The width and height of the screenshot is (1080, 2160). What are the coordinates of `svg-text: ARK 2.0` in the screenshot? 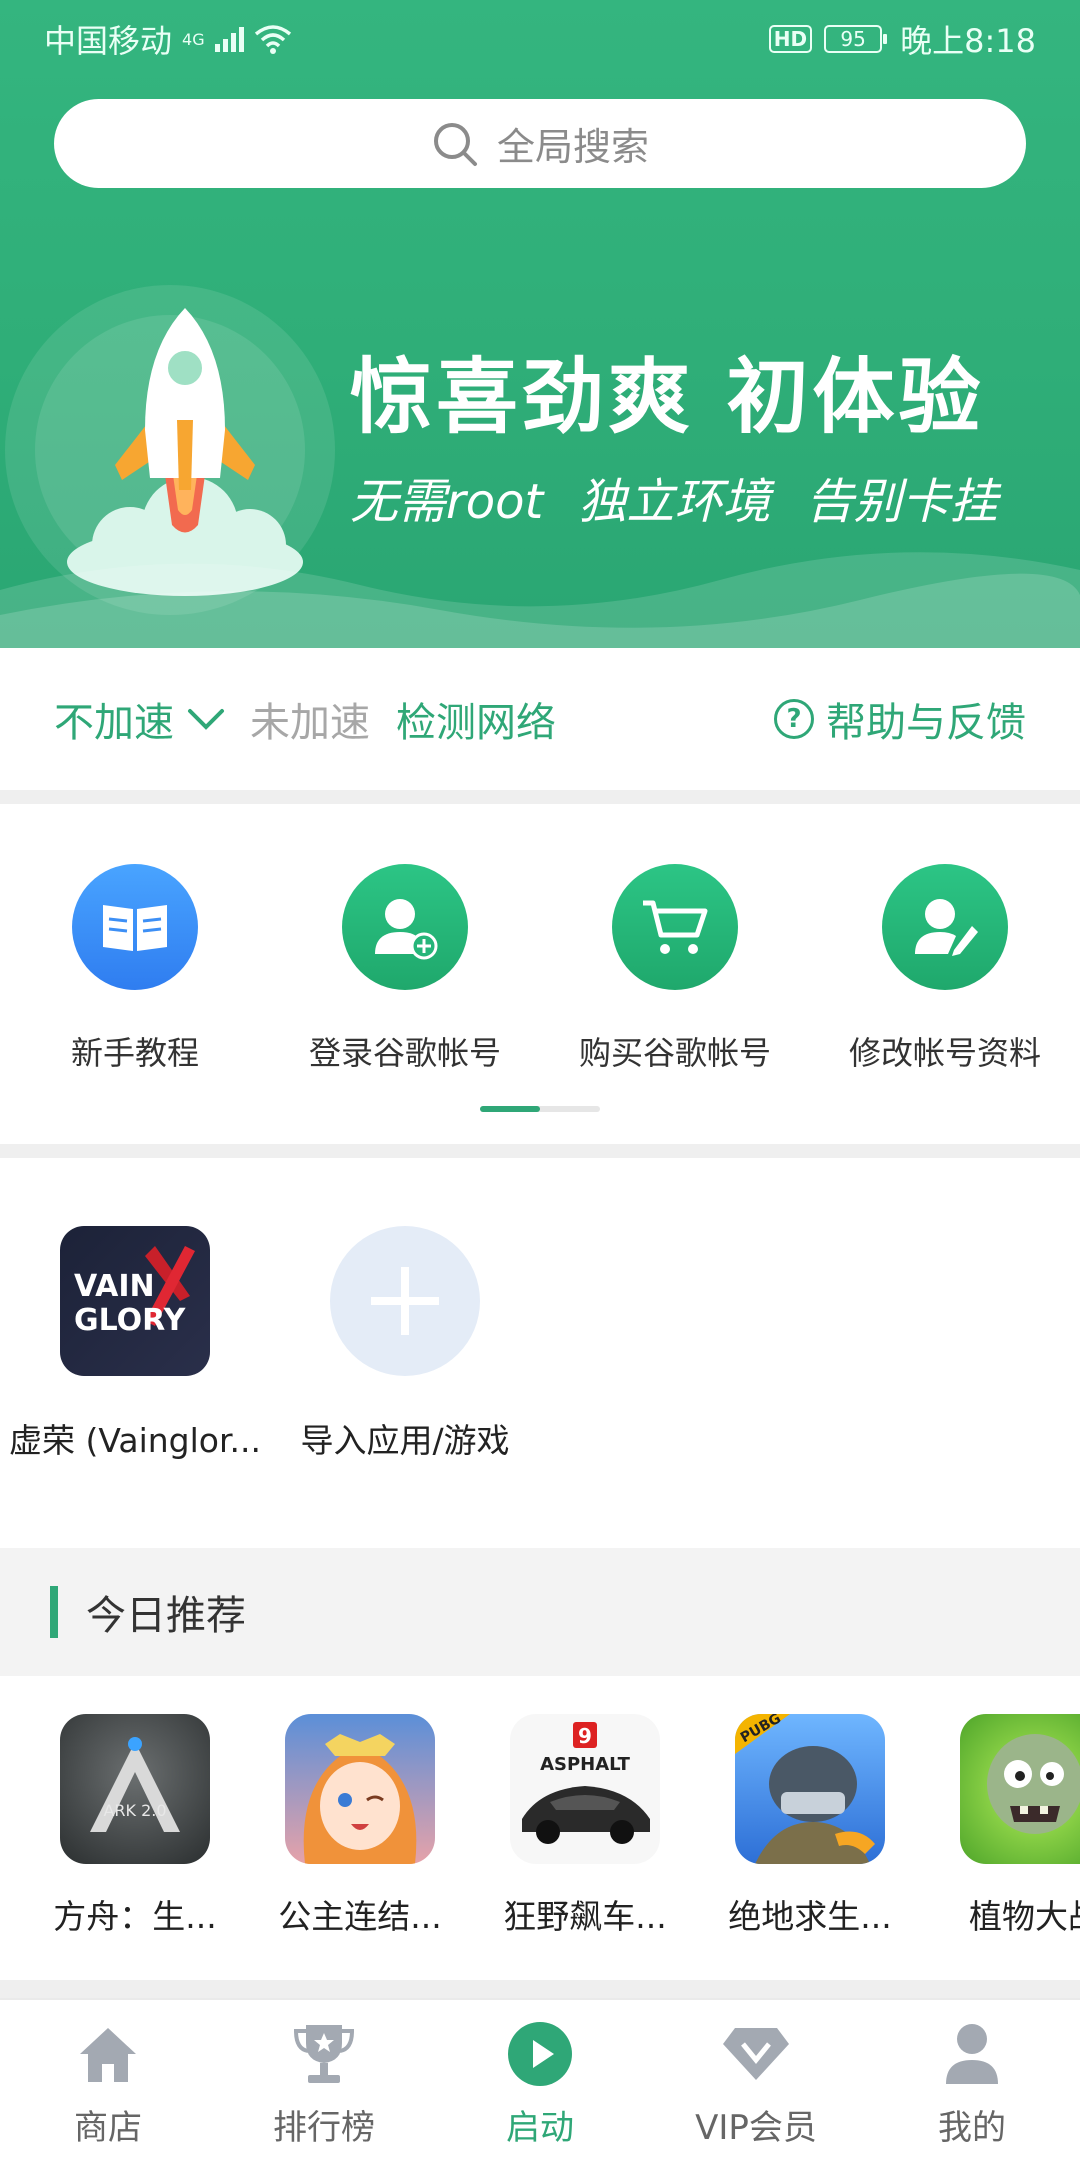 It's located at (134, 1810).